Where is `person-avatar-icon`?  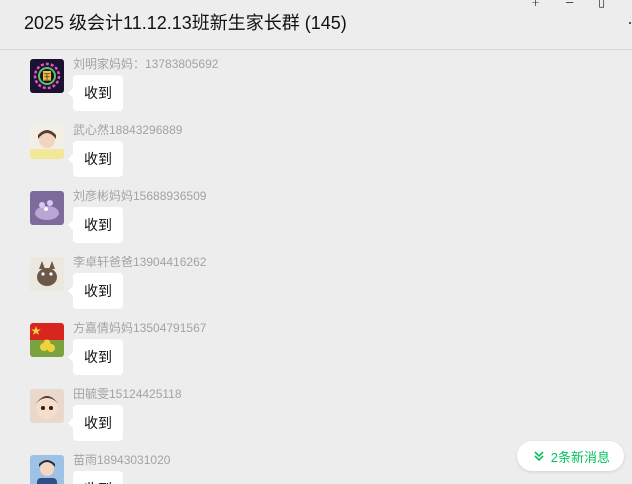
person-avatar-icon is located at coordinates (47, 469).